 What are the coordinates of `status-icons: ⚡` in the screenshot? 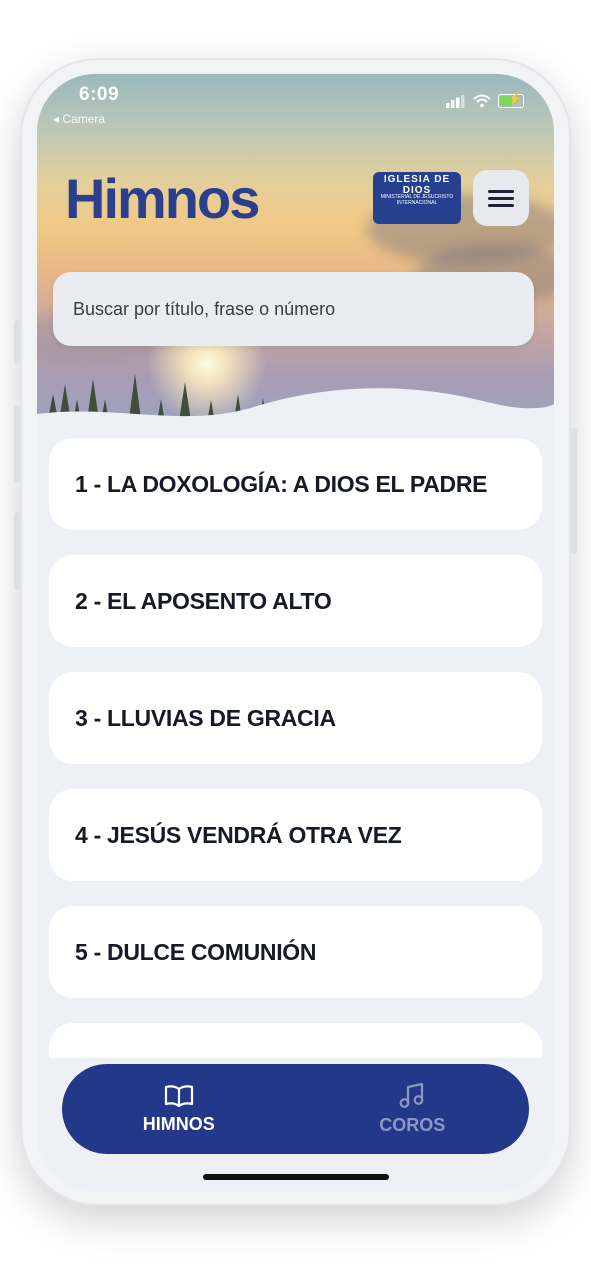 It's located at (485, 100).